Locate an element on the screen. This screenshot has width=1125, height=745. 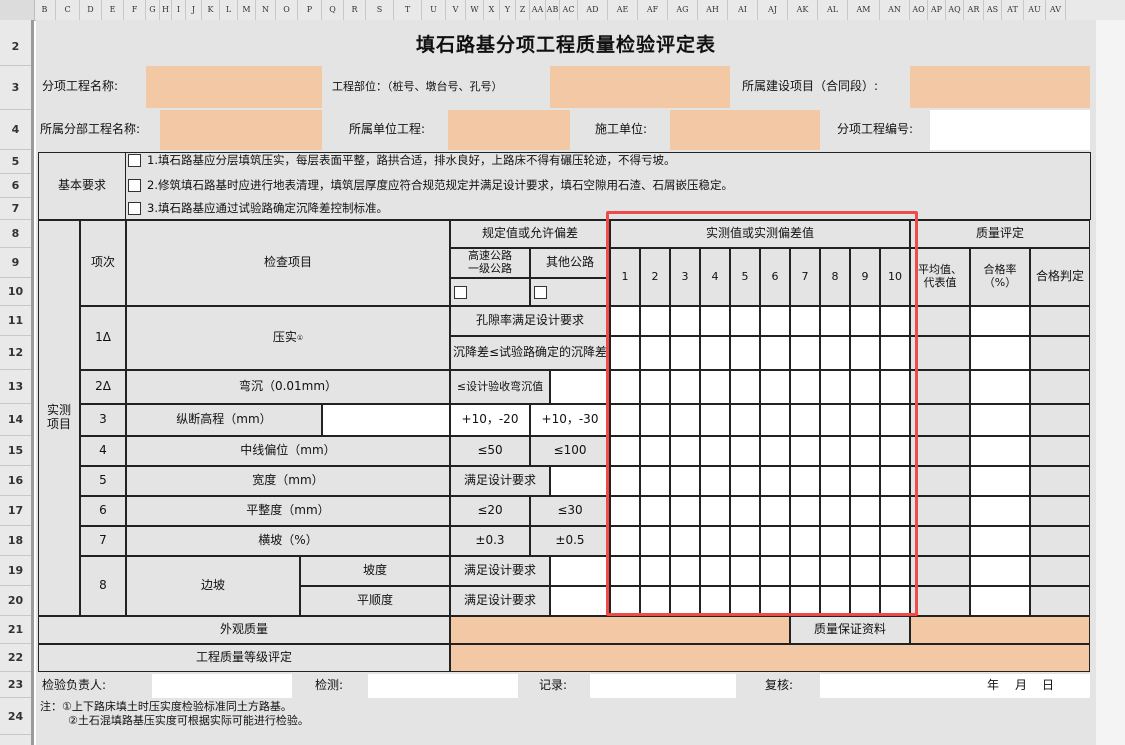
row8a-pass-rate-cell is located at coordinates (1000, 571).